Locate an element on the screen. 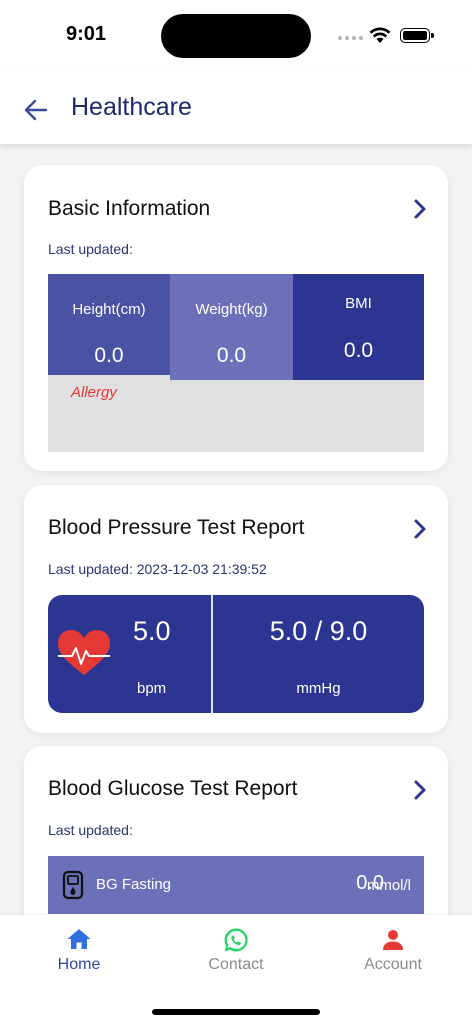  bg-fasting-label: BG Fasting is located at coordinates (134, 884).